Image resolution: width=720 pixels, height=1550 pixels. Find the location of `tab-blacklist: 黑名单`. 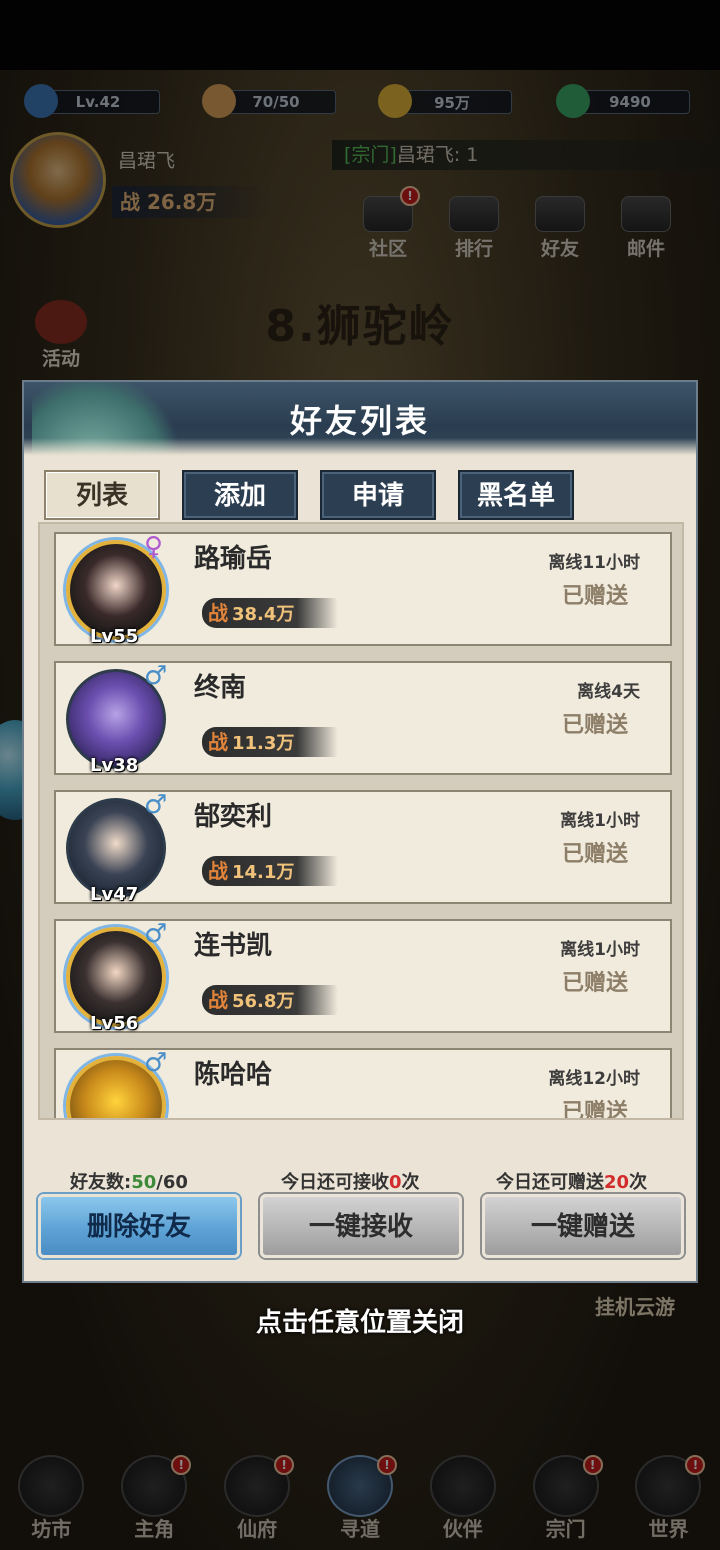

tab-blacklist: 黑名单 is located at coordinates (516, 495).